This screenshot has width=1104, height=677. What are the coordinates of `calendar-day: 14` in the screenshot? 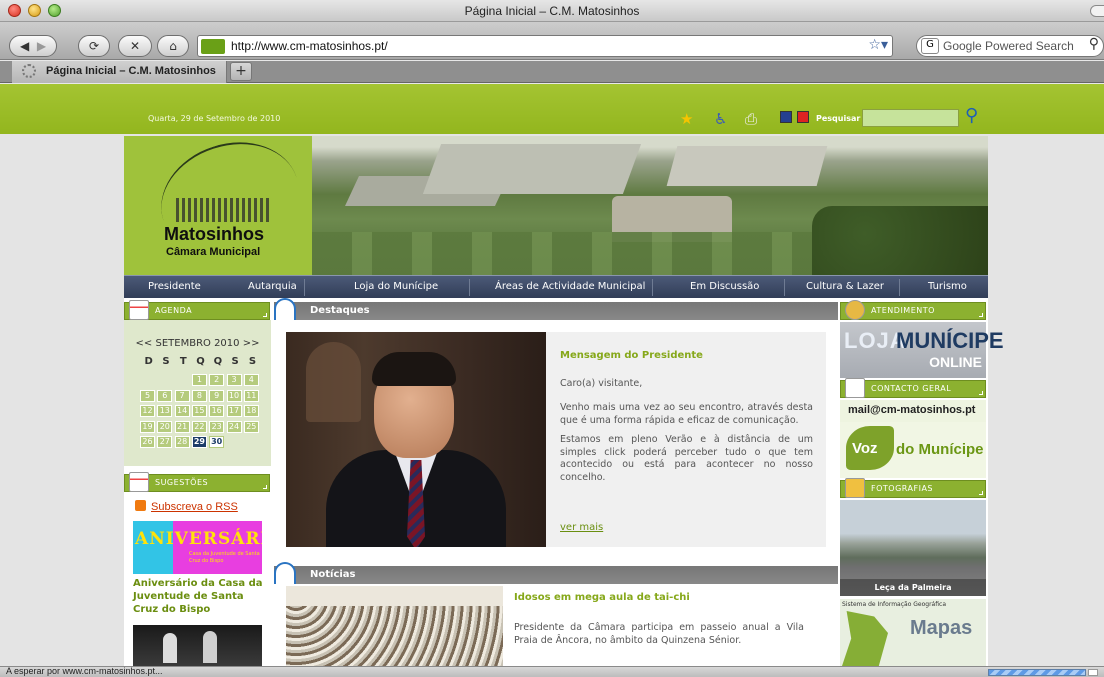 It's located at (182, 411).